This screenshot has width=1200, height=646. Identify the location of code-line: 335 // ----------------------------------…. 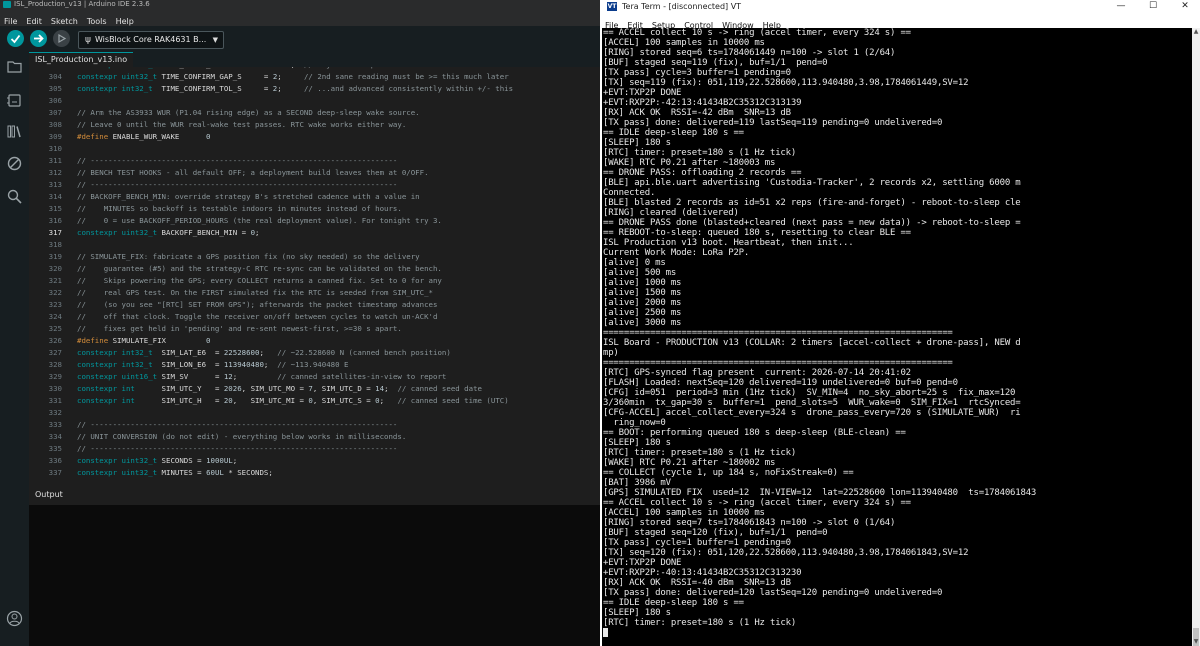
(314, 449).